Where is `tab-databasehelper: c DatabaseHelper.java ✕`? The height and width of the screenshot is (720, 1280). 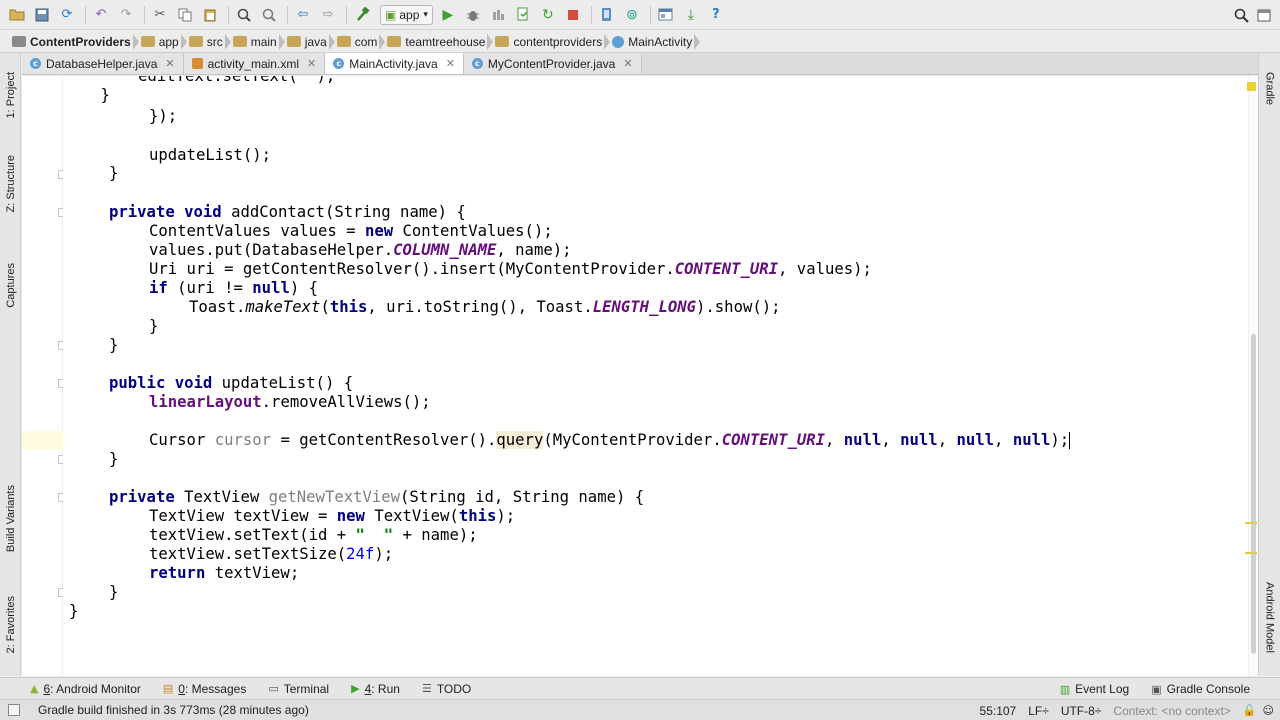 tab-databasehelper: c DatabaseHelper.java ✕ is located at coordinates (103, 63).